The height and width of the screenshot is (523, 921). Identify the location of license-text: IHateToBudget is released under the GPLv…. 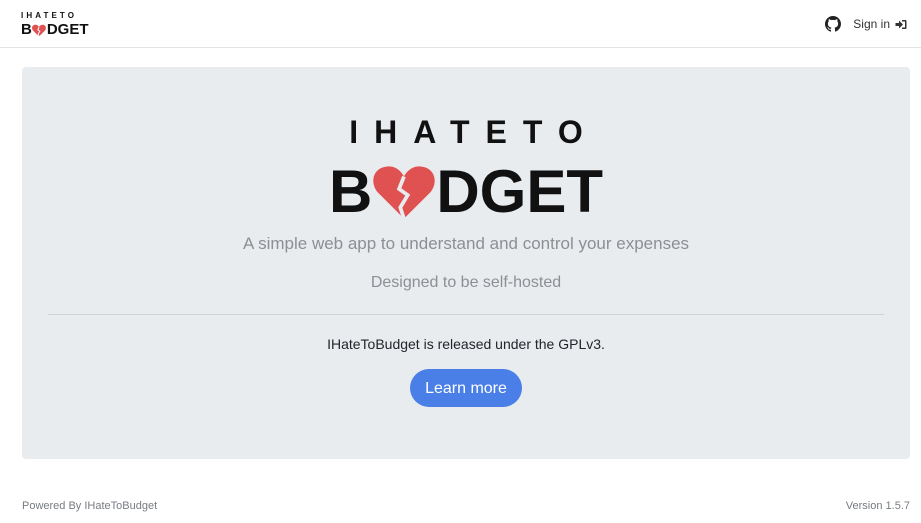
(466, 344).